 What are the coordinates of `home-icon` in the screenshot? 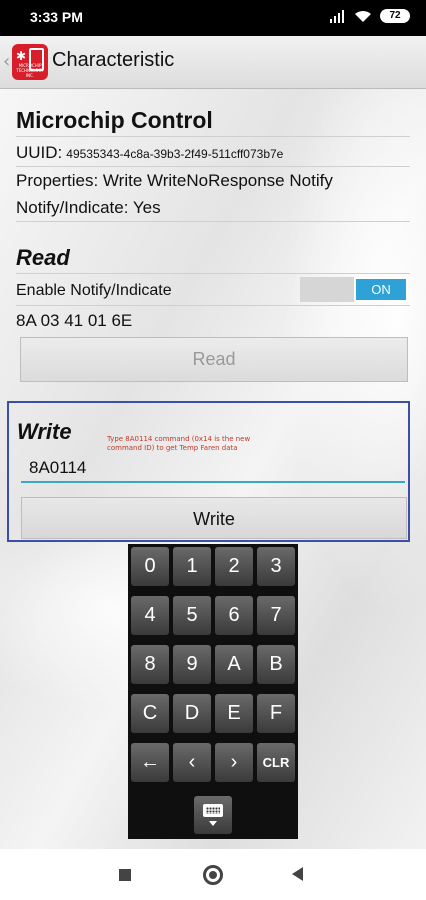 It's located at (213, 875).